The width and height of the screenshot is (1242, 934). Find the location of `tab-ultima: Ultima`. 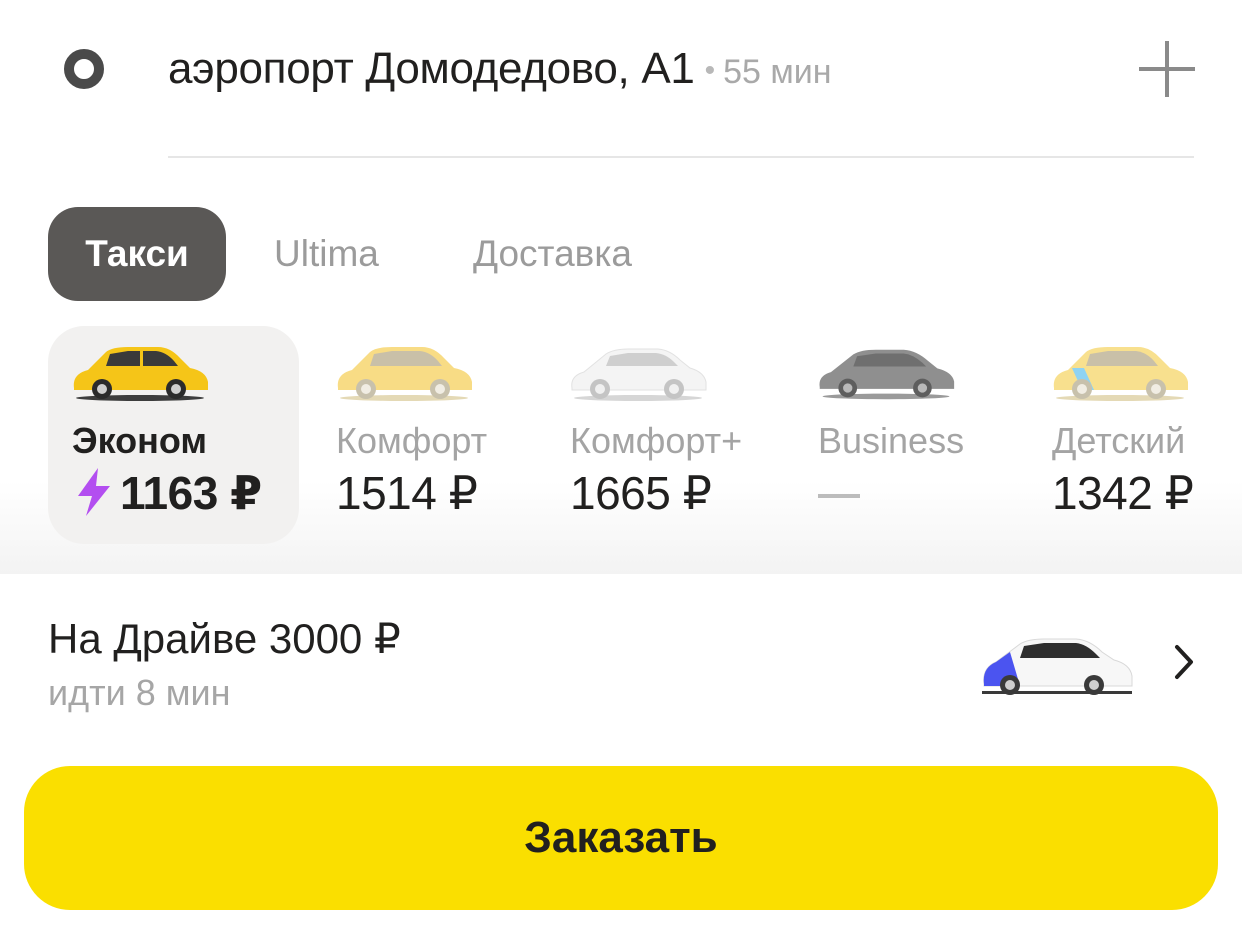

tab-ultima: Ultima is located at coordinates (326, 254).